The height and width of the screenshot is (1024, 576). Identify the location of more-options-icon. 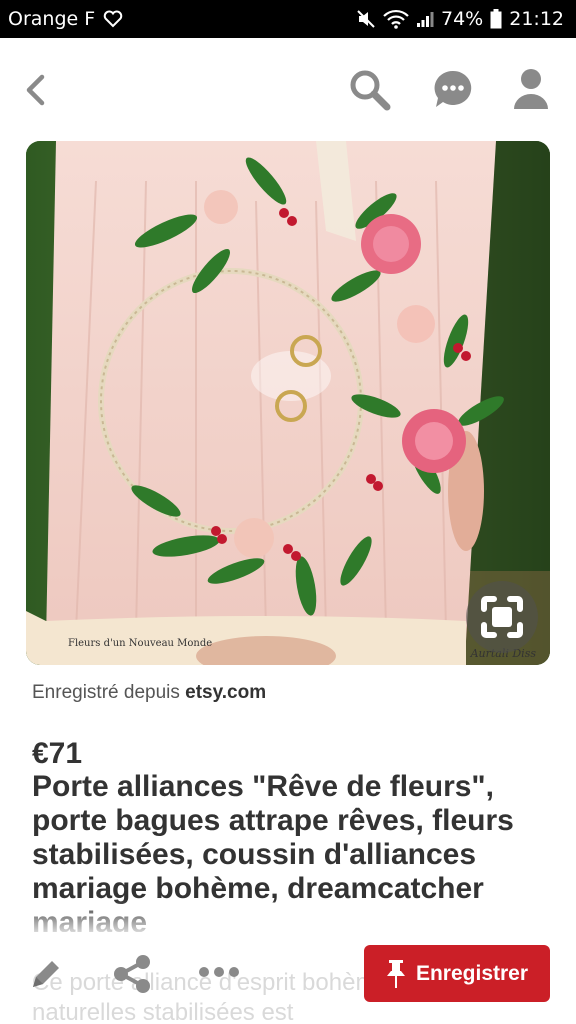
(219, 972).